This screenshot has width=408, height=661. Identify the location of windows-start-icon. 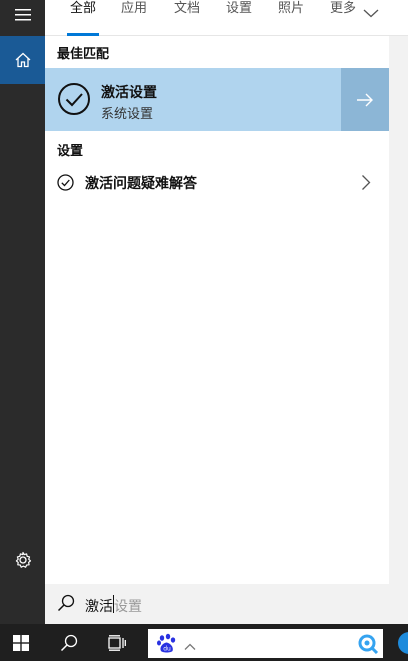
(21, 642).